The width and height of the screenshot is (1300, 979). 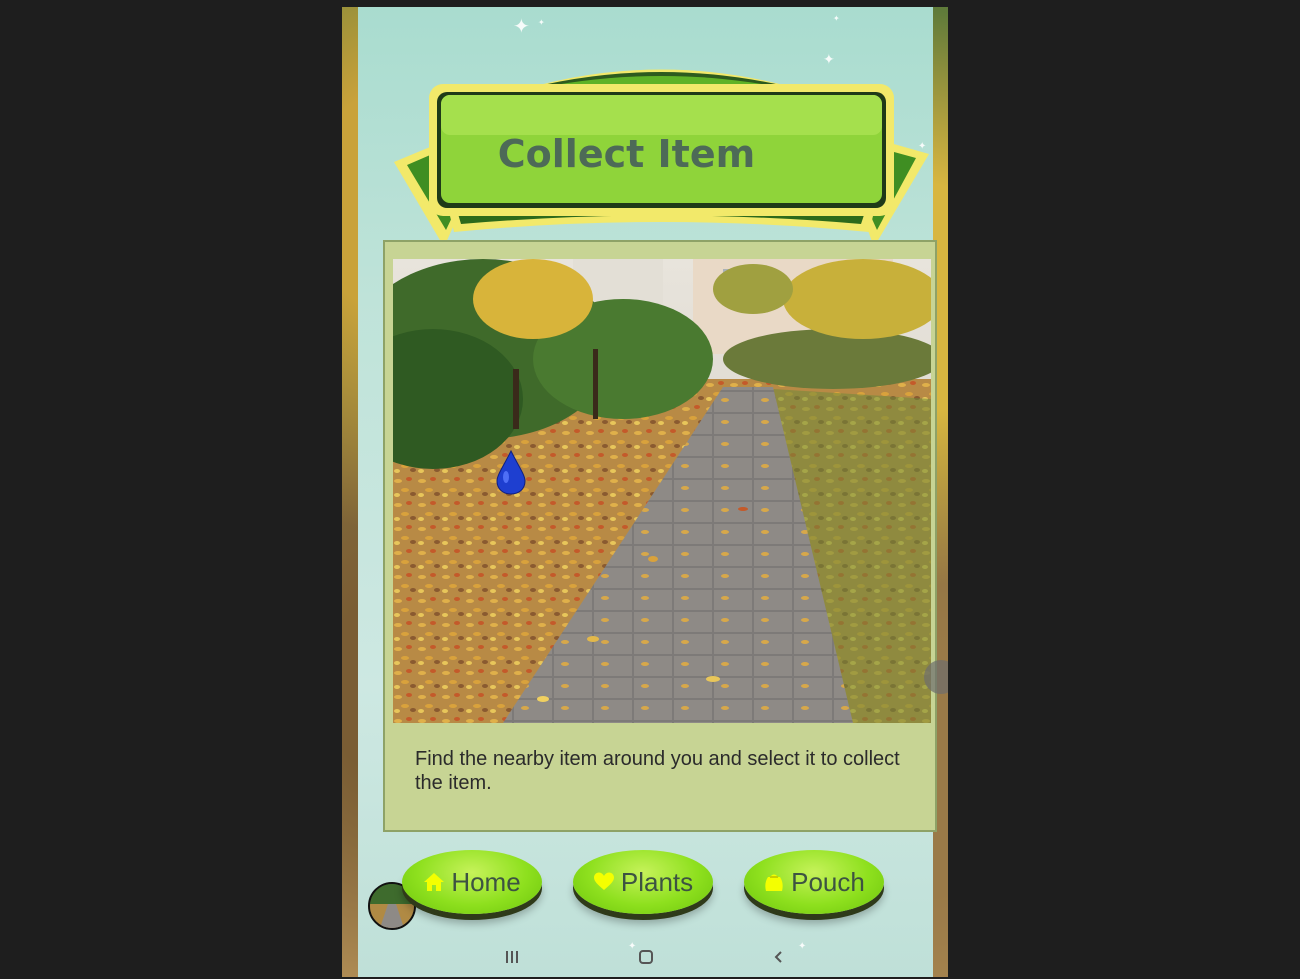 What do you see at coordinates (434, 882) in the screenshot?
I see `home-icon` at bounding box center [434, 882].